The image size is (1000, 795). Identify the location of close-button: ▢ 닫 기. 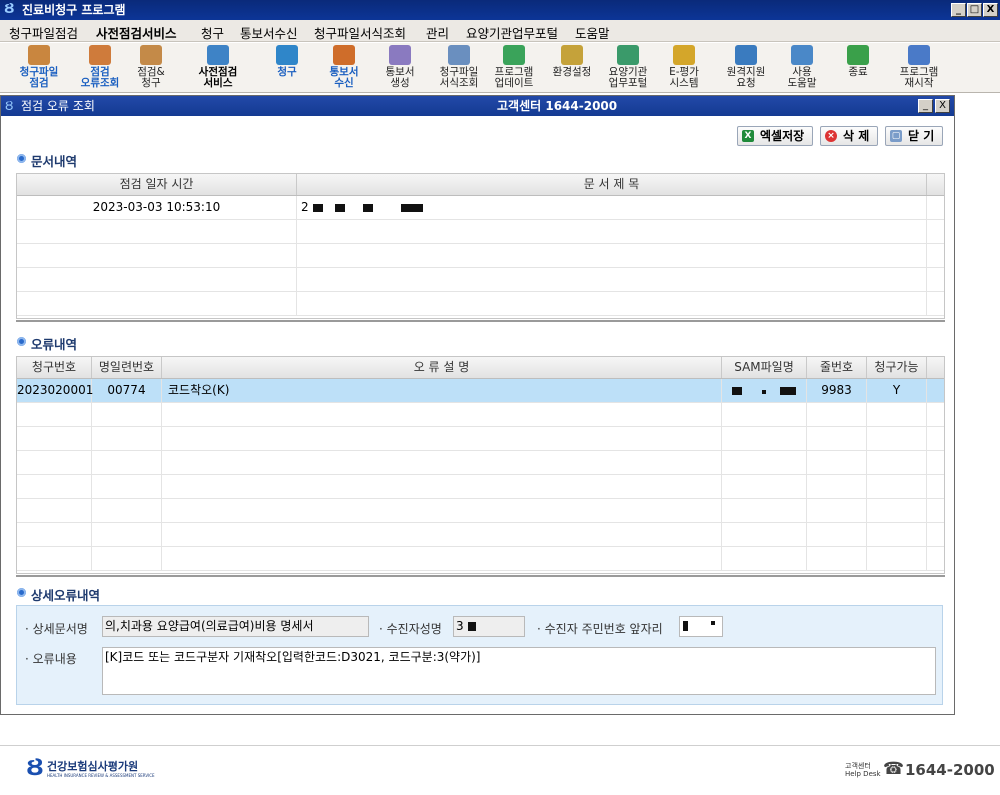
(914, 136).